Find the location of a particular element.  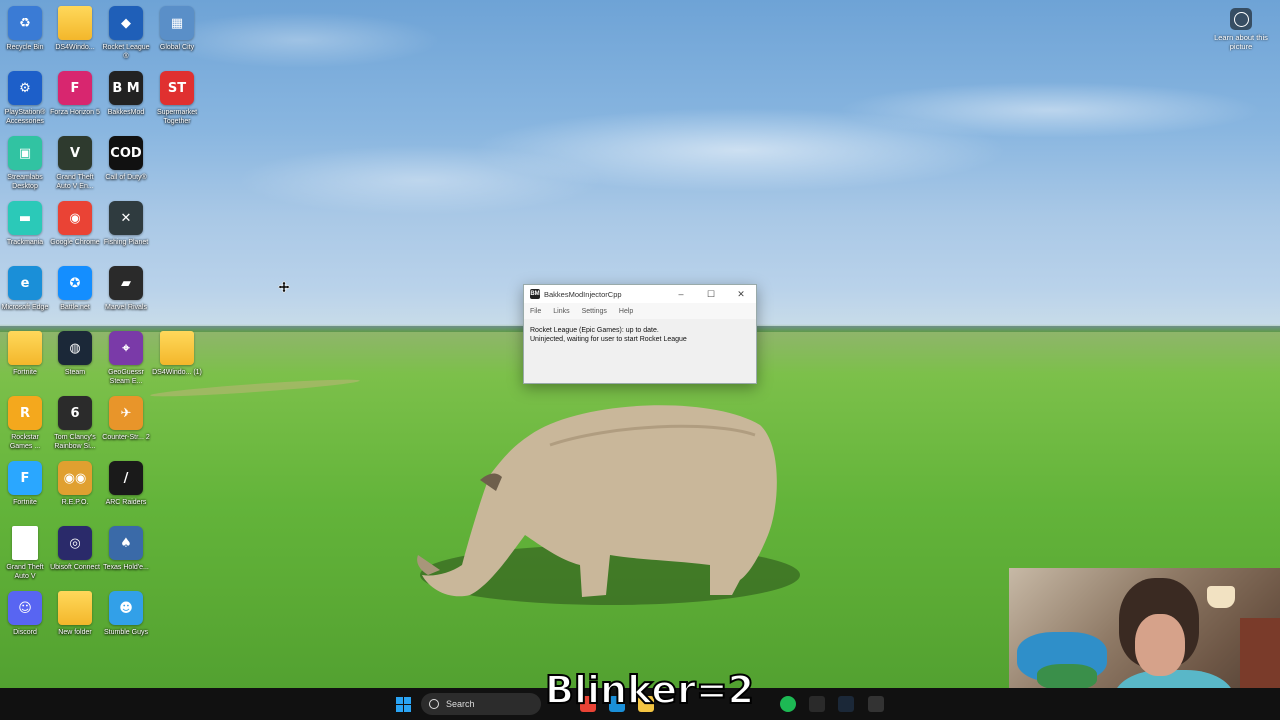

desktop-icon-label: Ubisoft Connect is located at coordinates (75, 567).